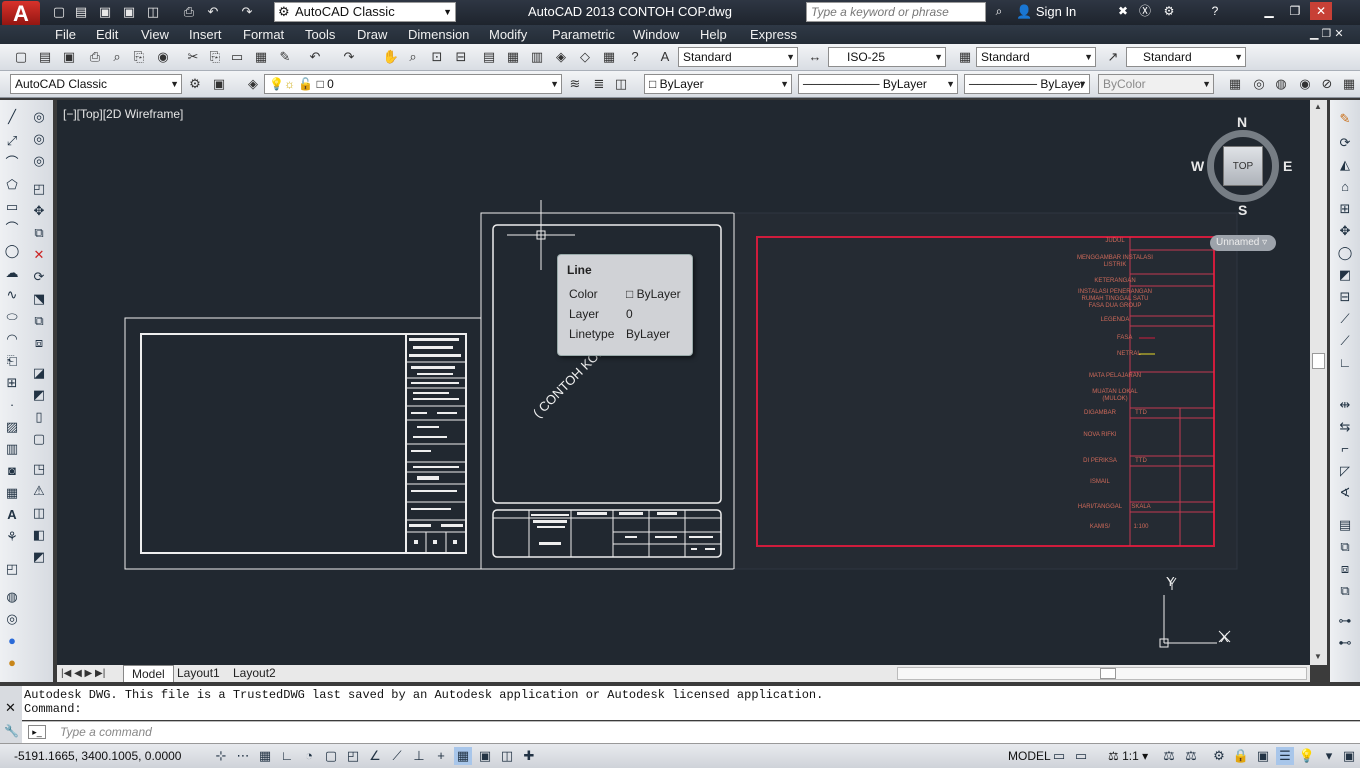  Describe the element at coordinates (485, 756) in the screenshot. I see `quick-properties-icon: ▣` at that location.